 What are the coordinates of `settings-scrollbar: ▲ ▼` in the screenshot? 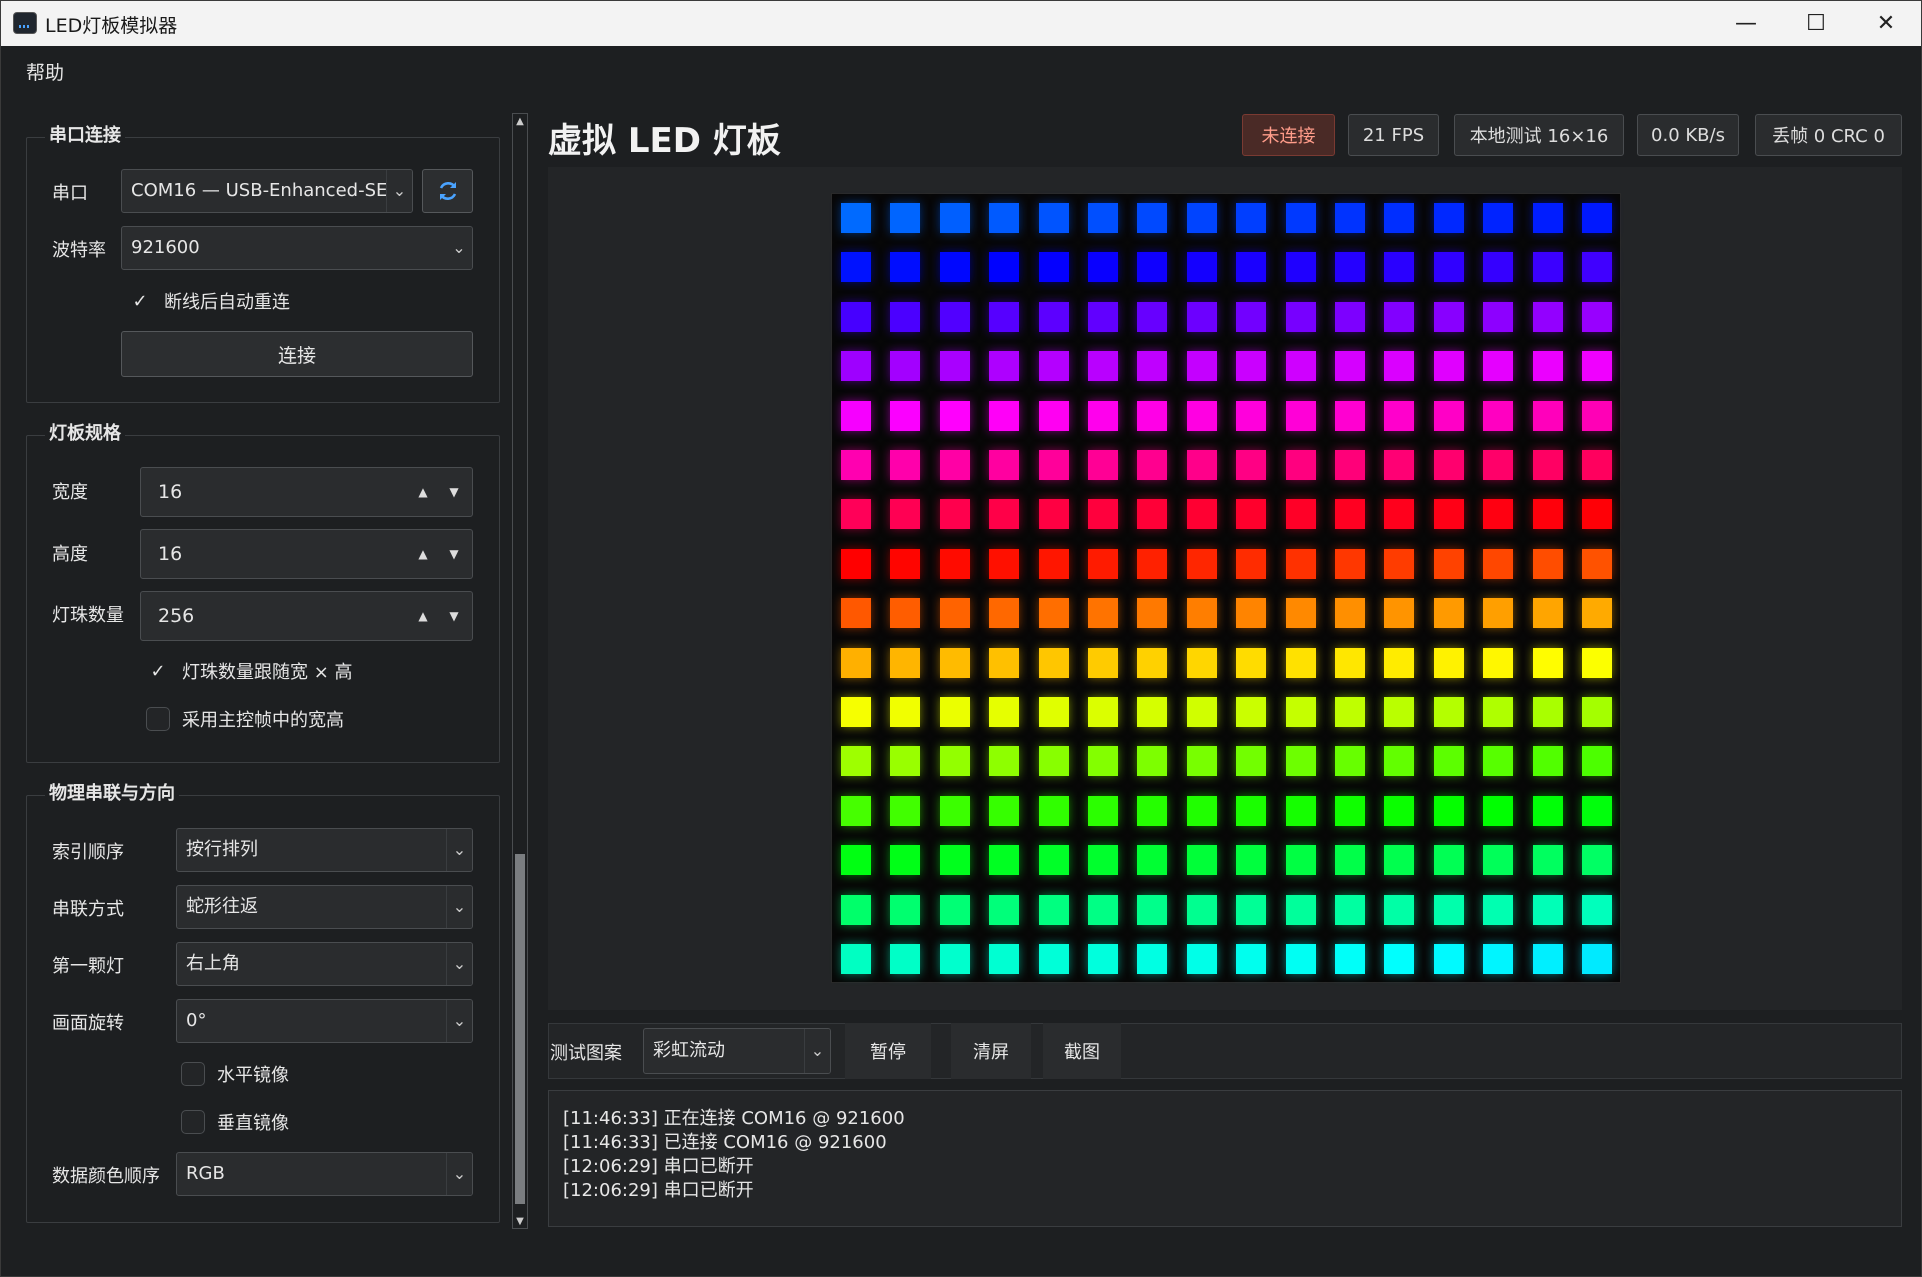 It's located at (520, 671).